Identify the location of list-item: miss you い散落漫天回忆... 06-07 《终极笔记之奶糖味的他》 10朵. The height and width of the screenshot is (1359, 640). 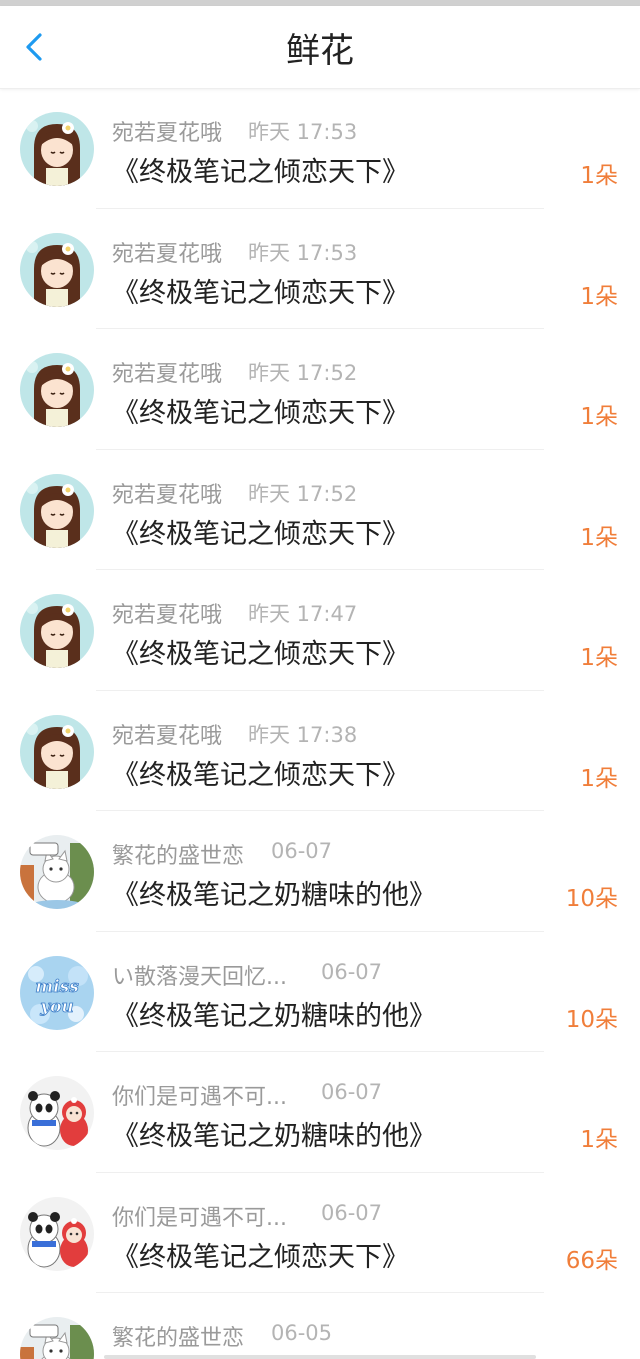
(320, 992).